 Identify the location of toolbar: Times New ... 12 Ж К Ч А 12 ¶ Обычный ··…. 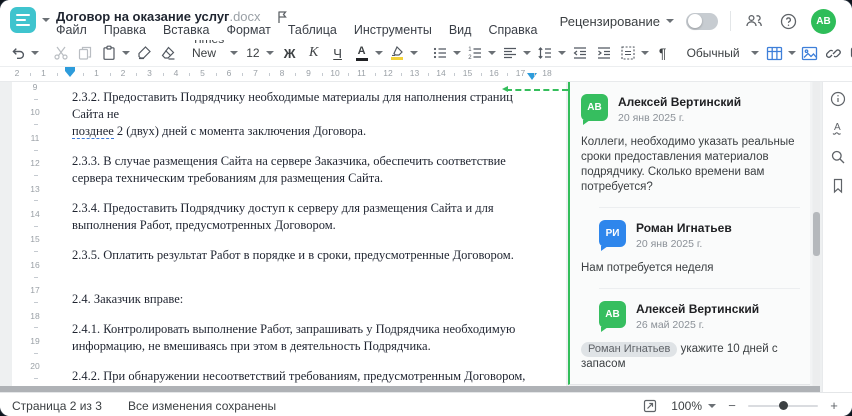
(426, 53).